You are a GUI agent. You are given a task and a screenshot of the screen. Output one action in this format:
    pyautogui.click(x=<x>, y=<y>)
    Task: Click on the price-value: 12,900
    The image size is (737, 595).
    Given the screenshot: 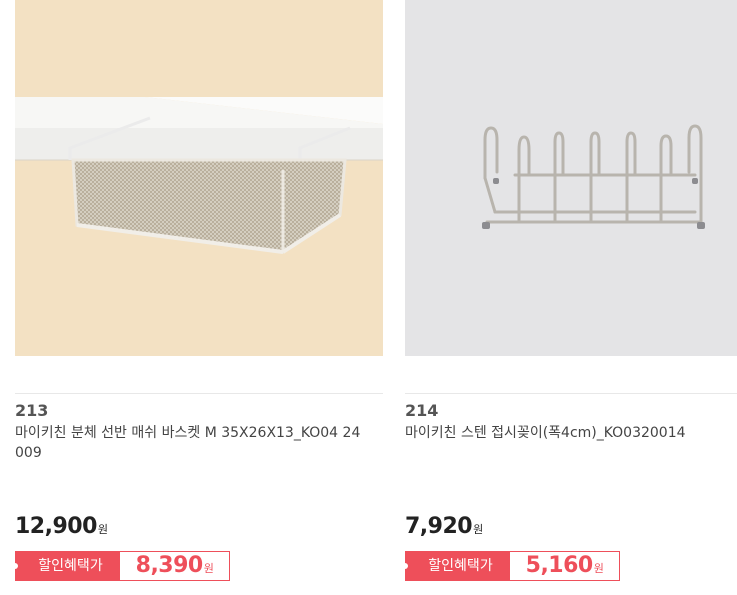 What is the action you would take?
    pyautogui.click(x=56, y=526)
    